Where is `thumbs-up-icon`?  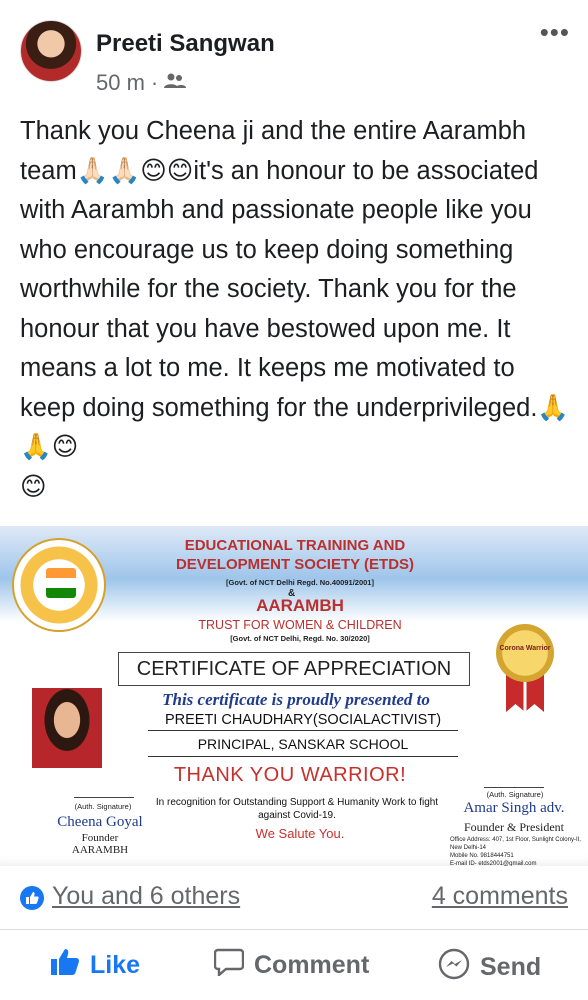
thumbs-up-icon is located at coordinates (65, 965).